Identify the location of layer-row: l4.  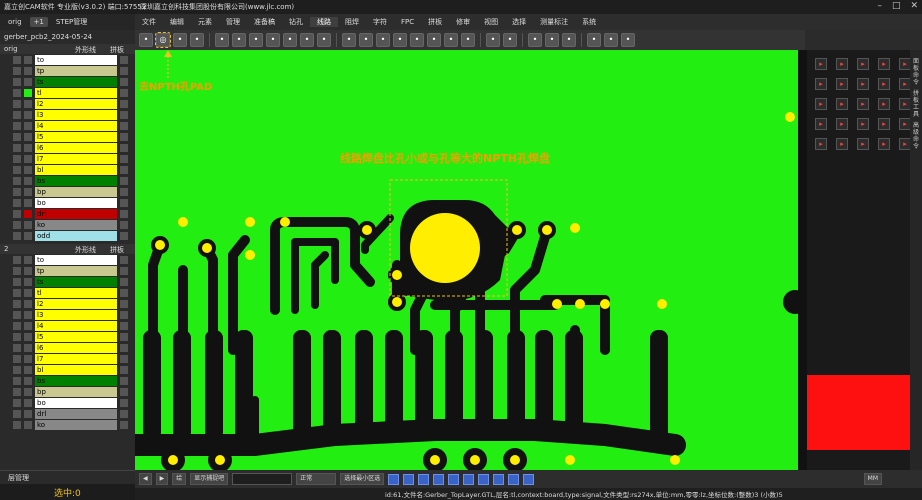
(67, 326).